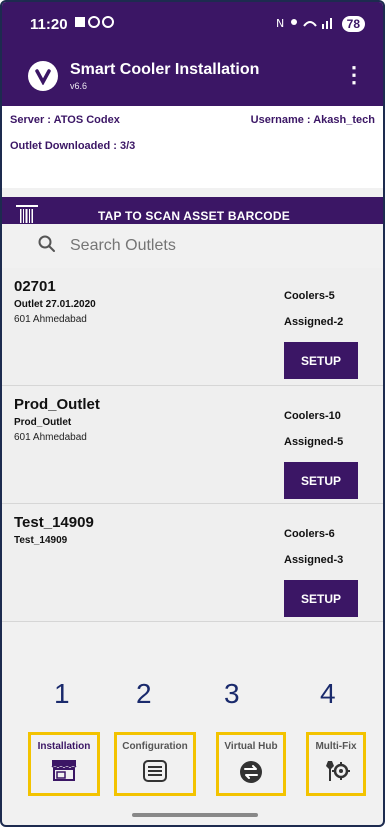 This screenshot has height=827, width=385. I want to click on search-icon, so click(47, 246).